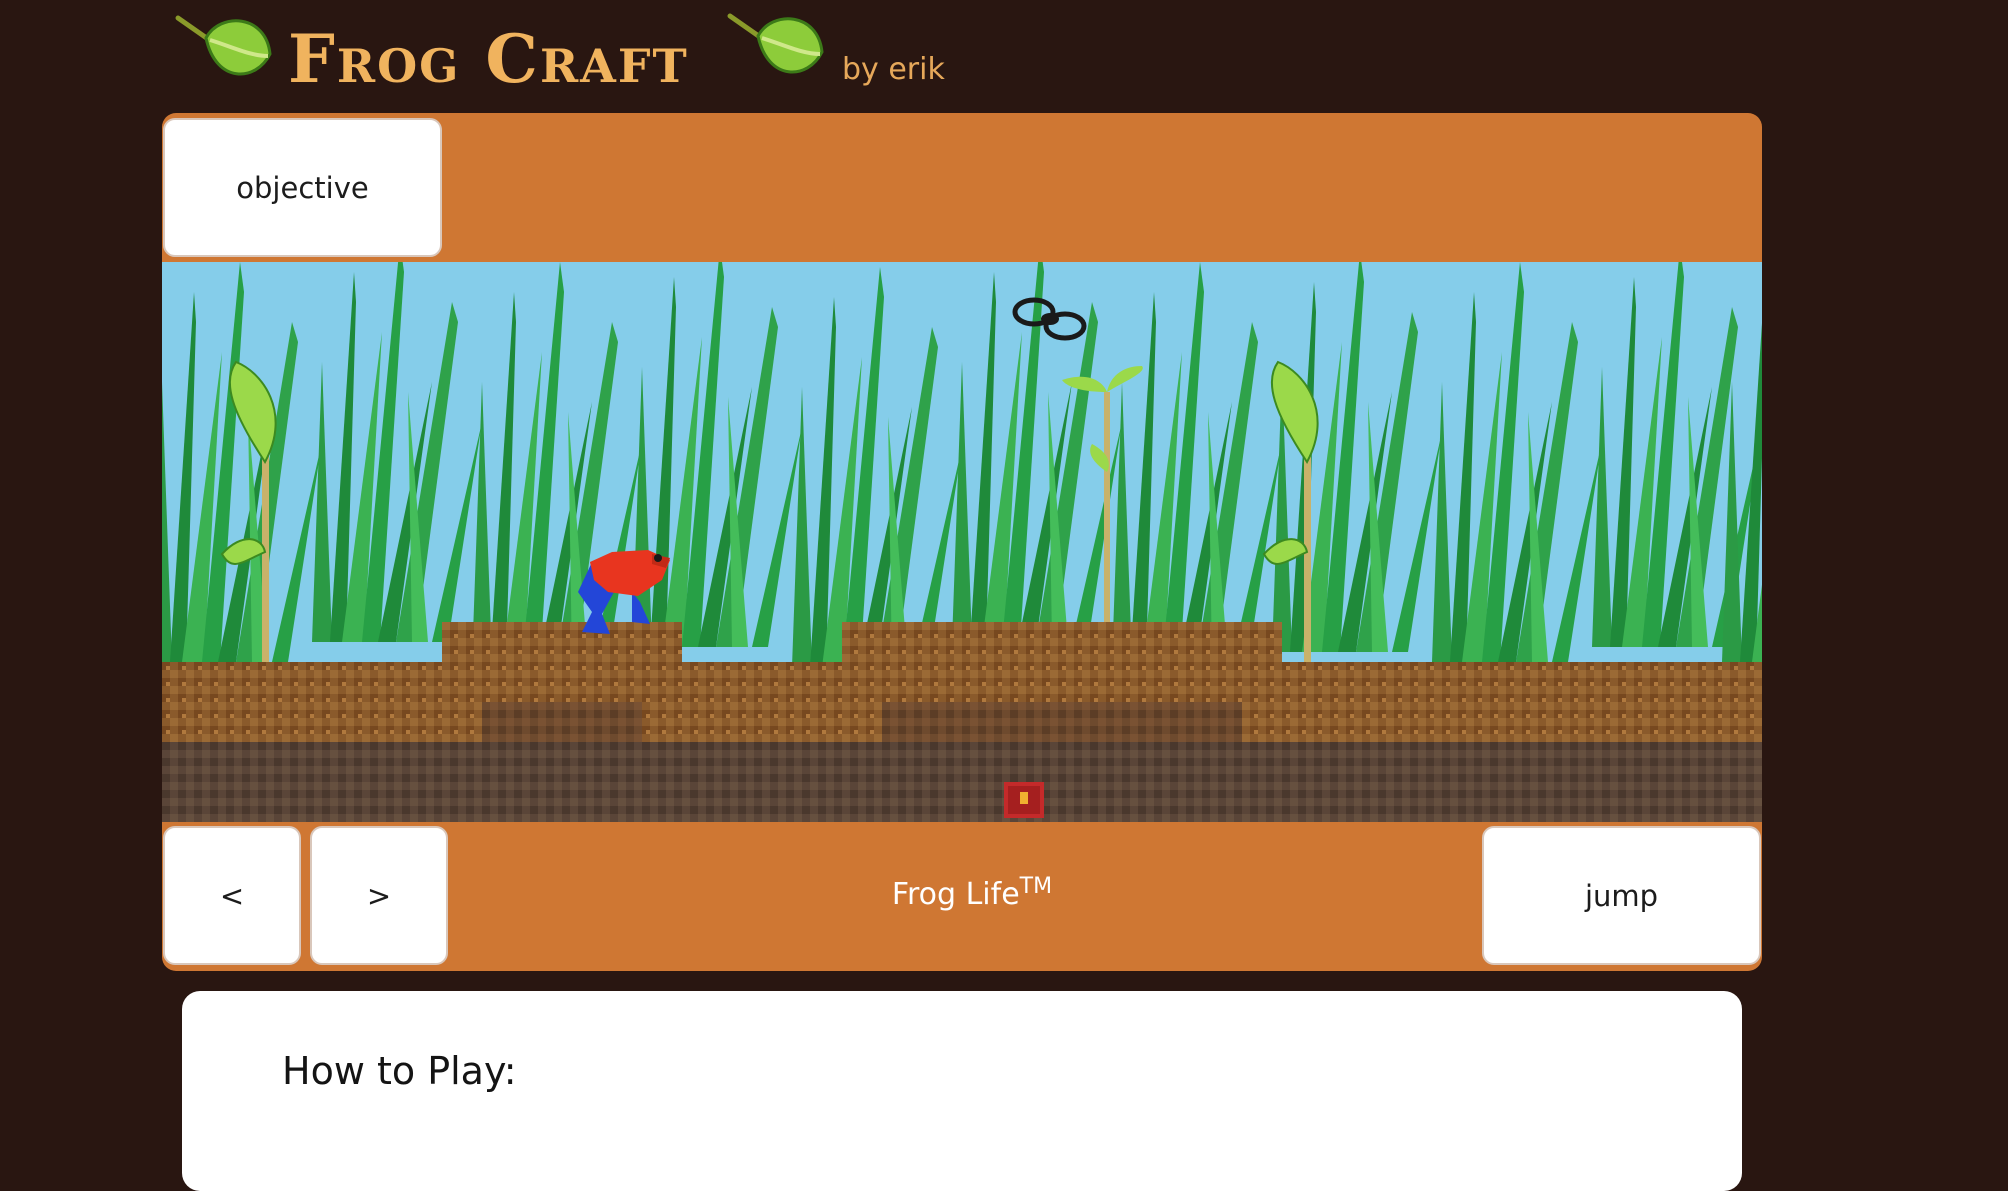 This screenshot has width=2008, height=1191. I want to click on game-control-bar: < > Frog LifeTM jump, so click(962, 896).